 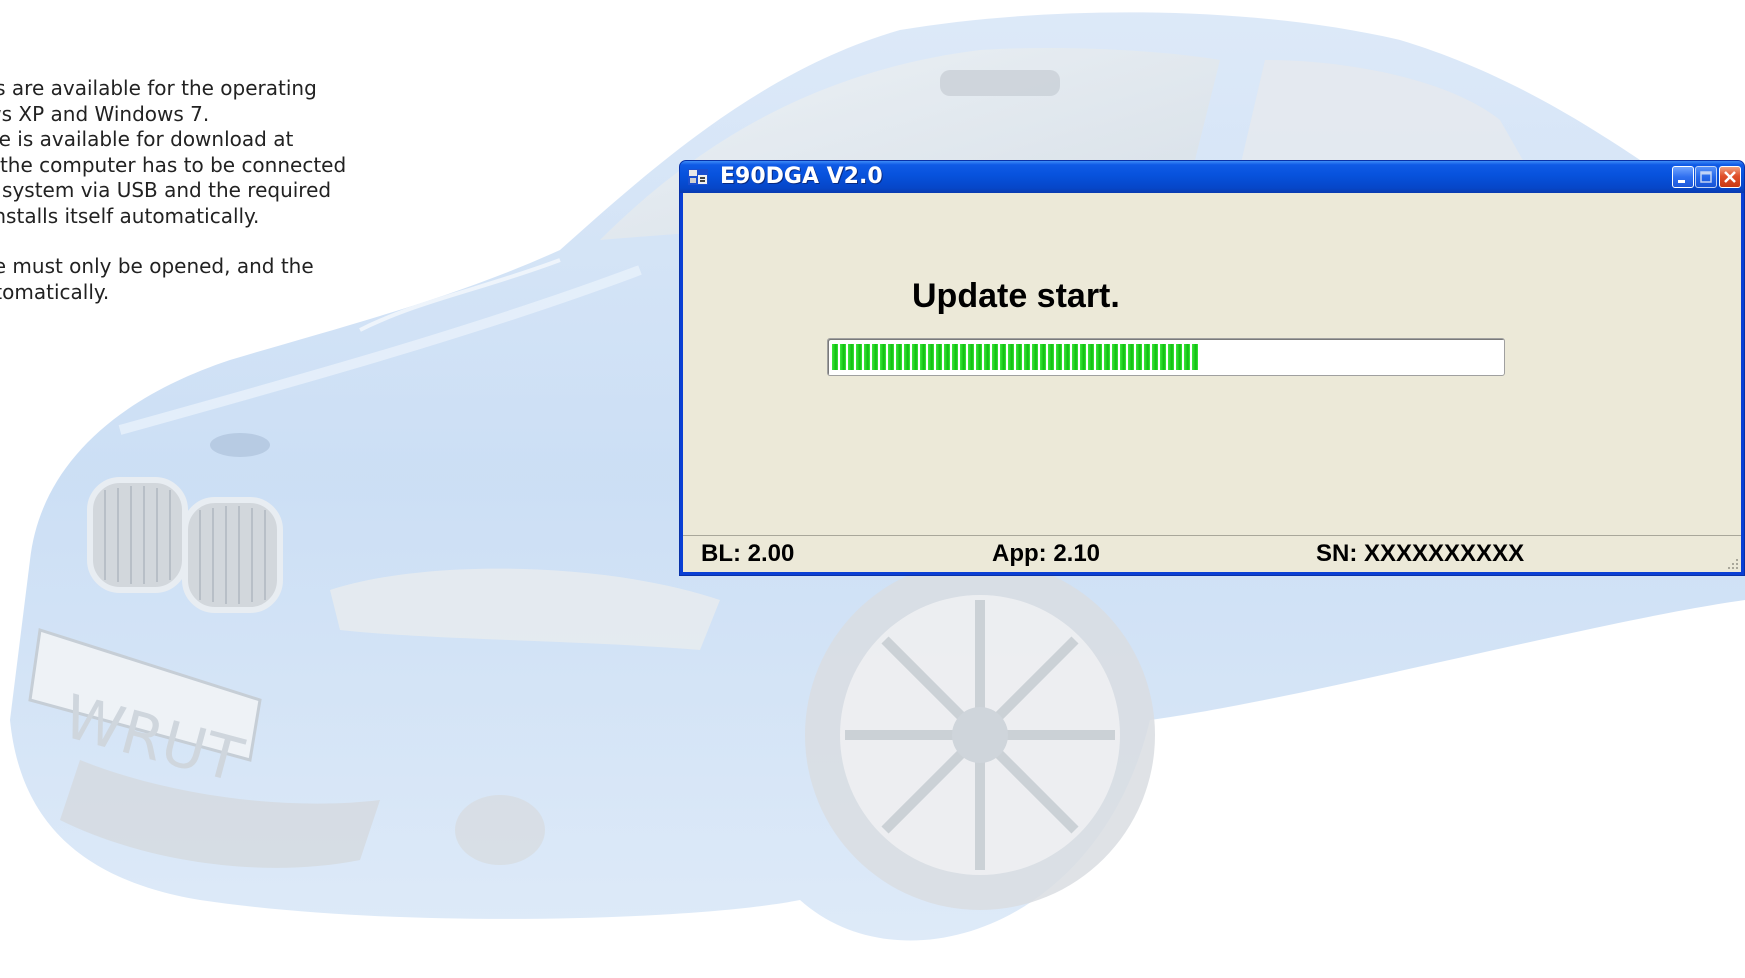 I want to click on bootloader-version: BL: 2.00, so click(x=748, y=553).